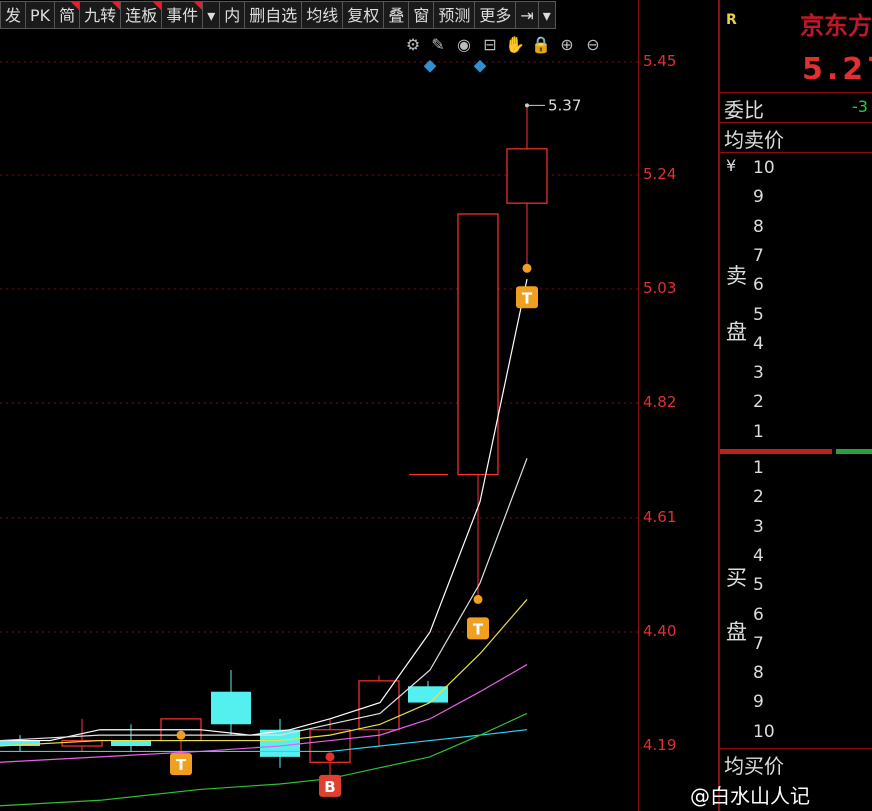  I want to click on sell-book-label-2: 盘, so click(736, 332).